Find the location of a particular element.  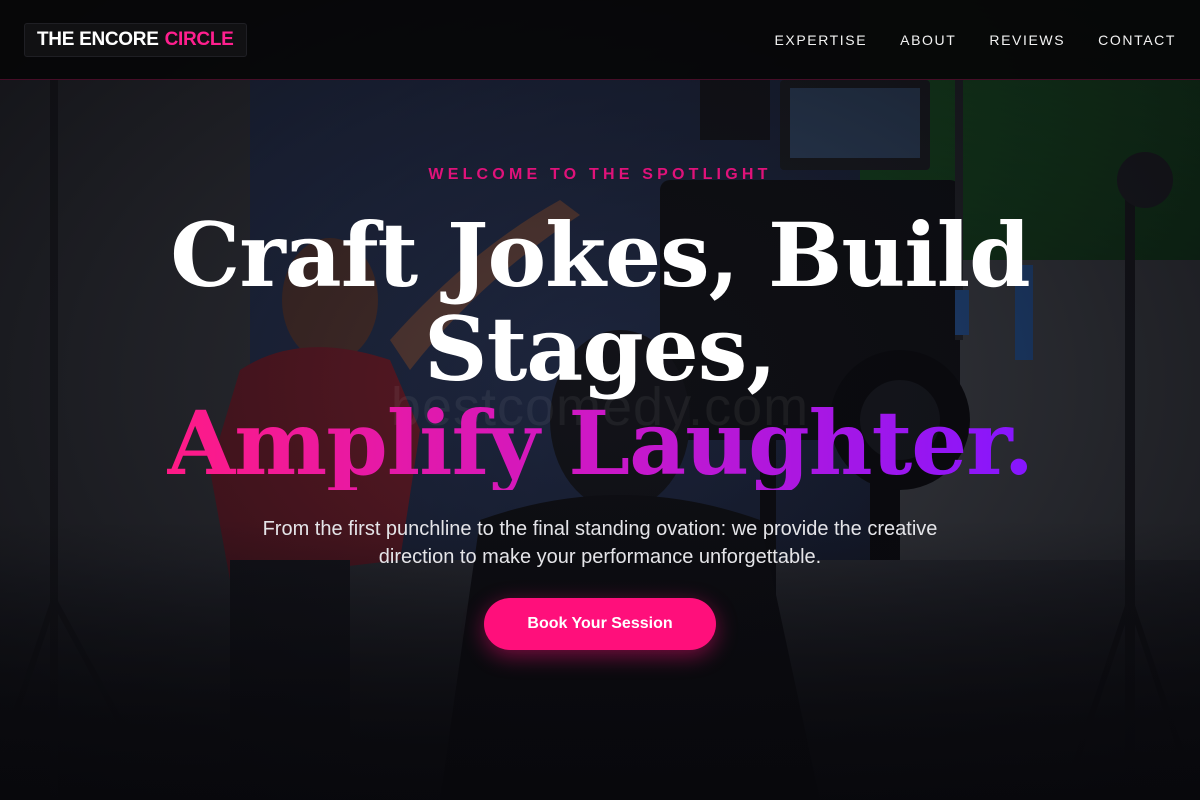

brand-name-main: THE ENCORE is located at coordinates (98, 39).